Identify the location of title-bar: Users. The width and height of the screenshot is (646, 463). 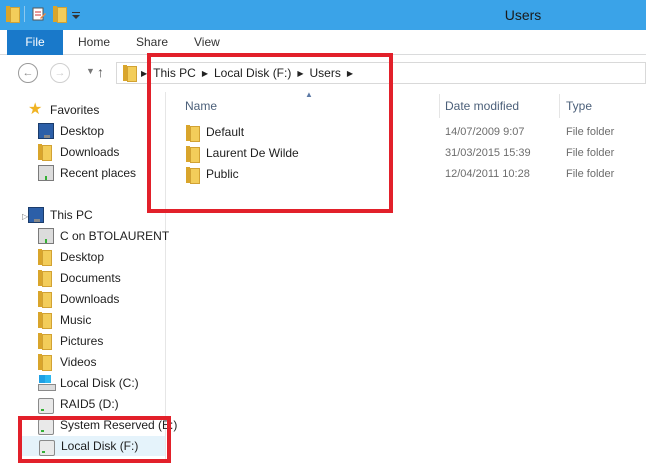
(323, 15).